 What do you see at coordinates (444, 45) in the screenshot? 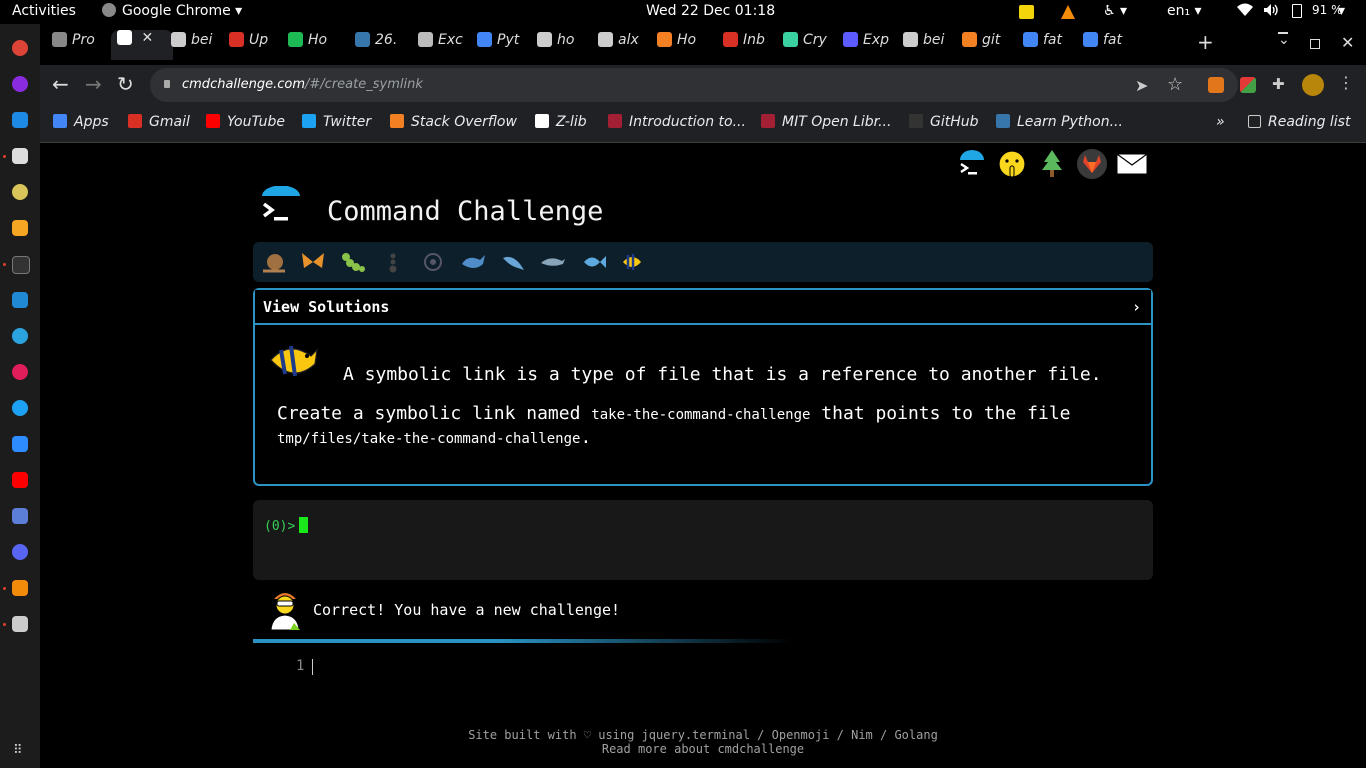
I see `tab-6: Exc` at bounding box center [444, 45].